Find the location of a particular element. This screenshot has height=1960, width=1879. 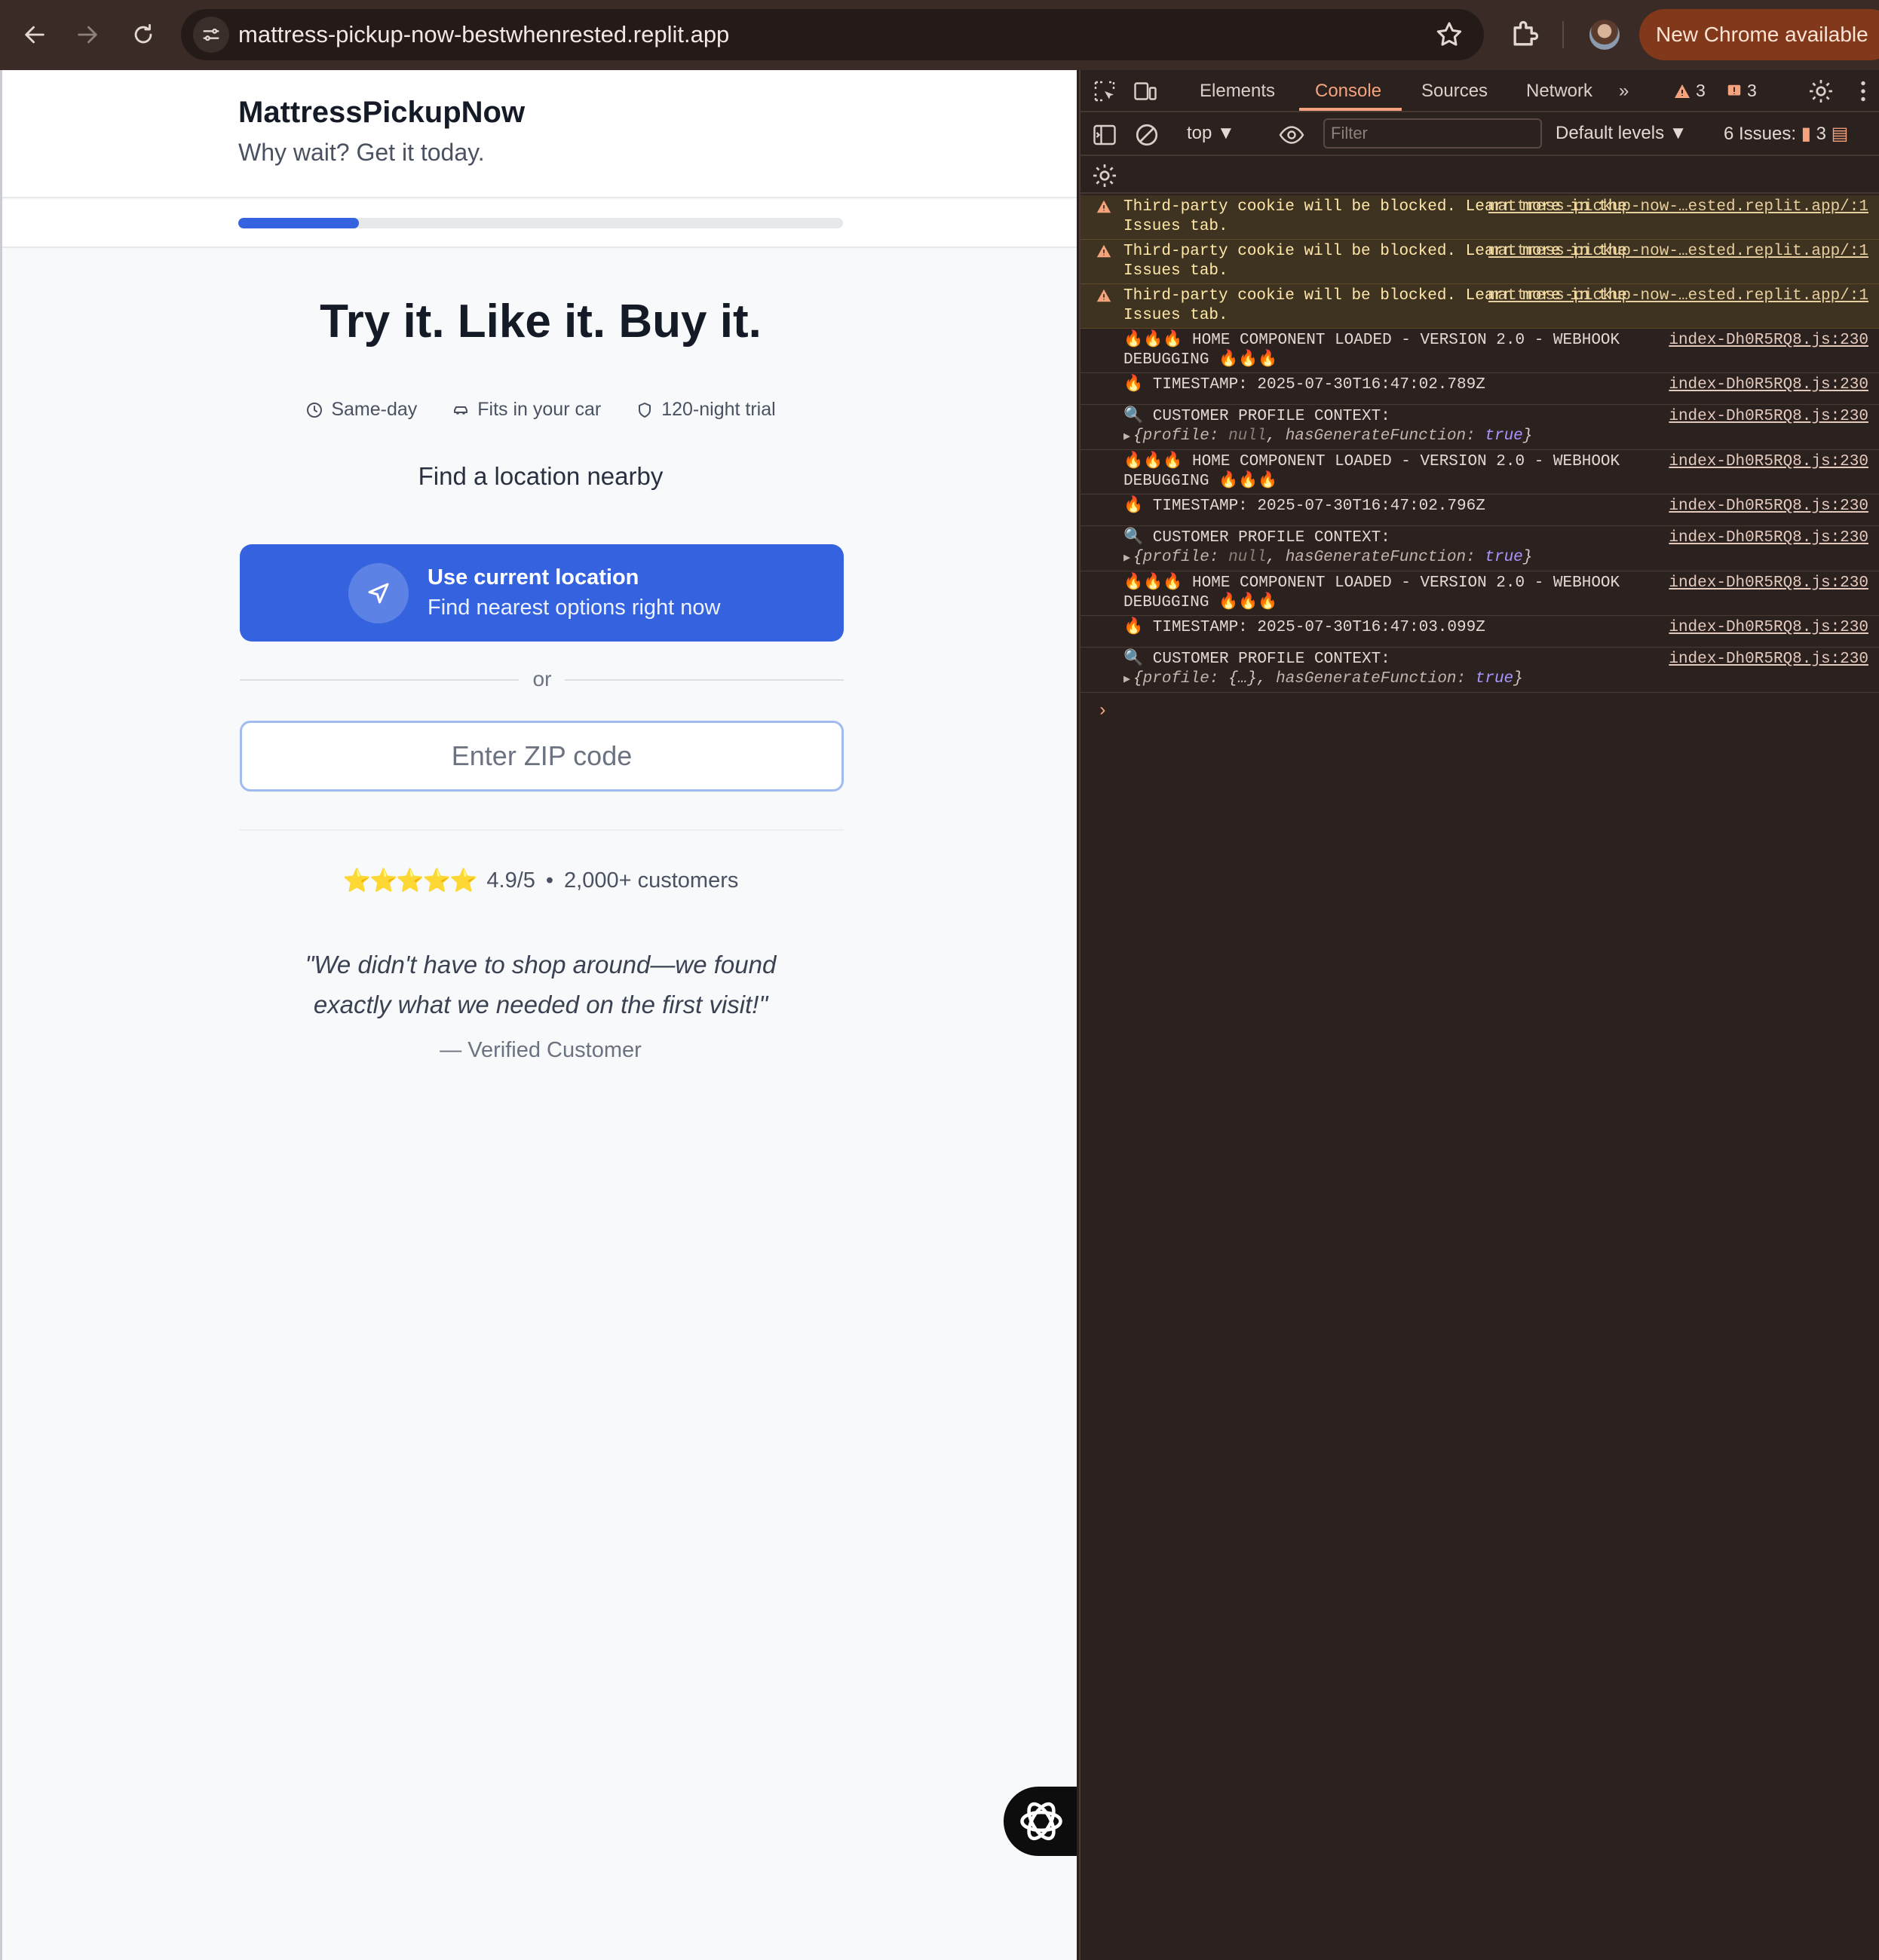

arrow-right-icon is located at coordinates (87, 35).